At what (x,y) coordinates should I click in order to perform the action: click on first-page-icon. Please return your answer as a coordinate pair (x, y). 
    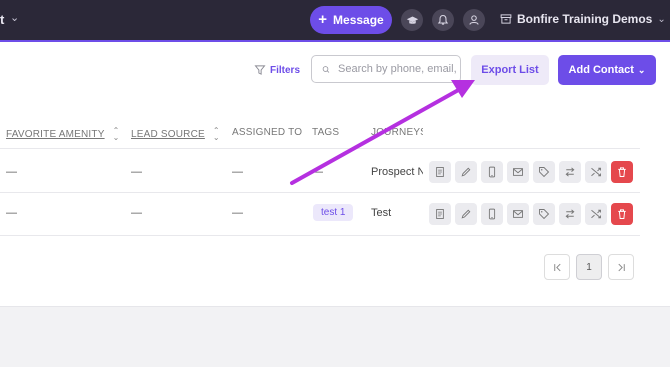
    Looking at the image, I should click on (557, 267).